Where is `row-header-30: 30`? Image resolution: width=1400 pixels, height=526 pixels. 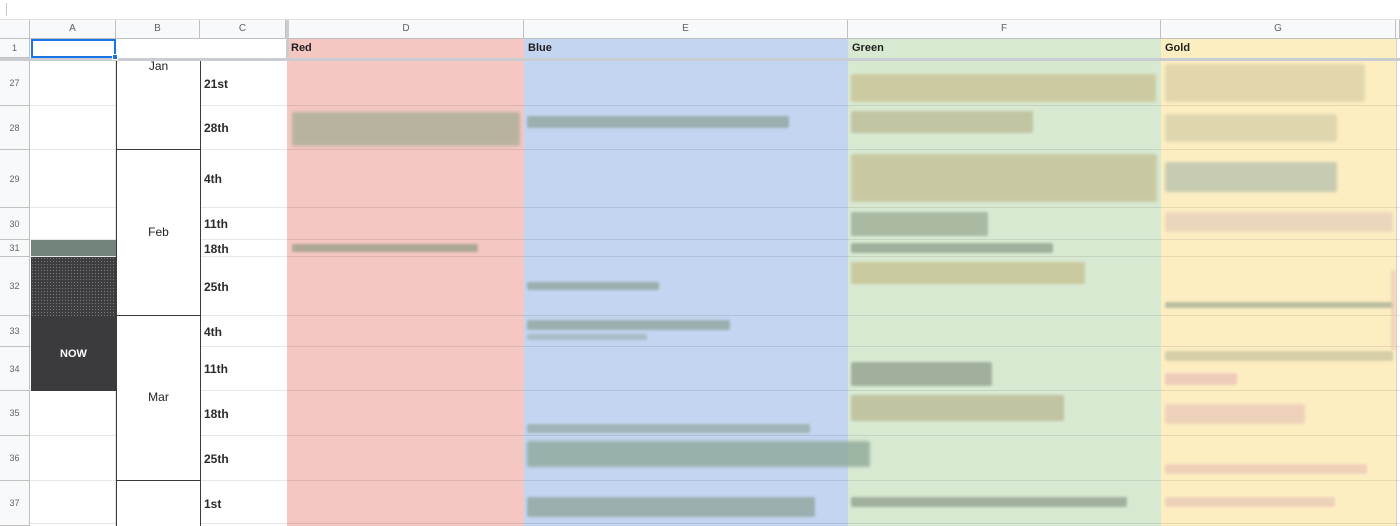
row-header-30: 30 is located at coordinates (15, 224).